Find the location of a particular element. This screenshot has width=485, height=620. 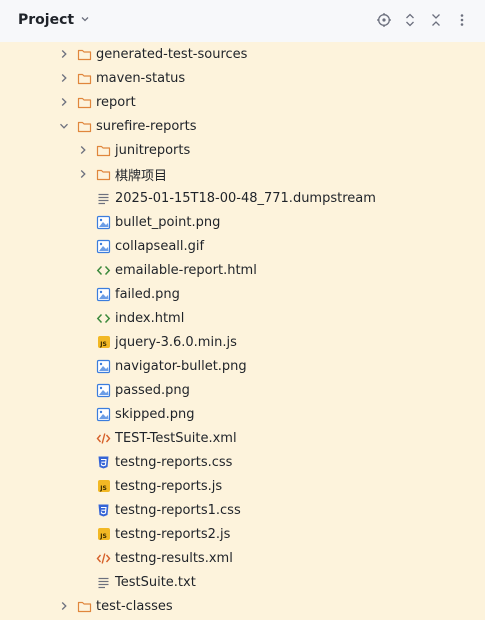

tree-item-label: junitreports is located at coordinates (153, 150).